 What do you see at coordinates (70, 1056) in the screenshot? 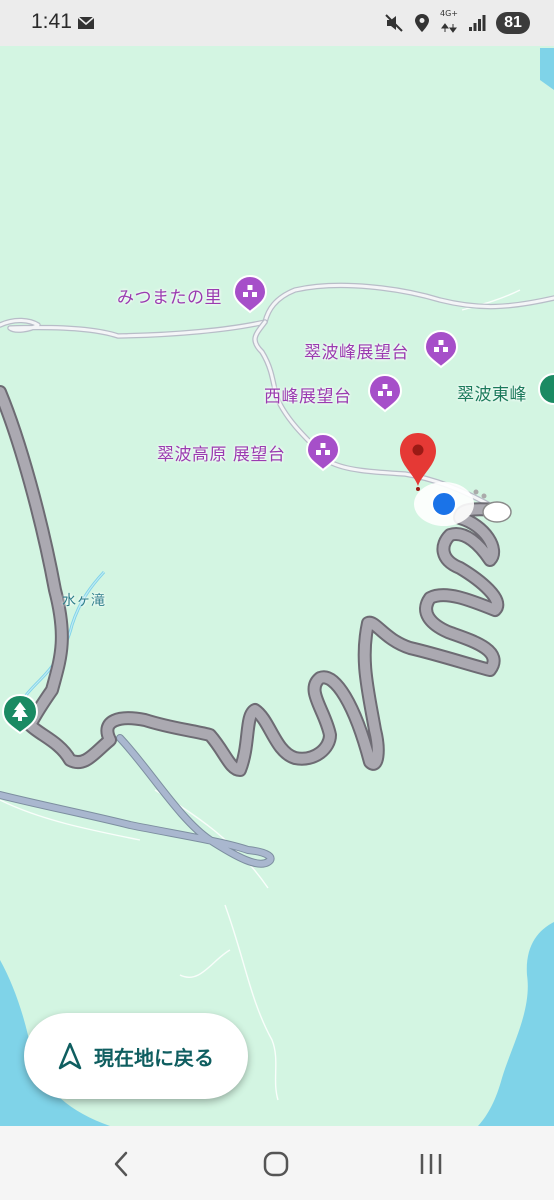
I see `navigation-arrow-icon` at bounding box center [70, 1056].